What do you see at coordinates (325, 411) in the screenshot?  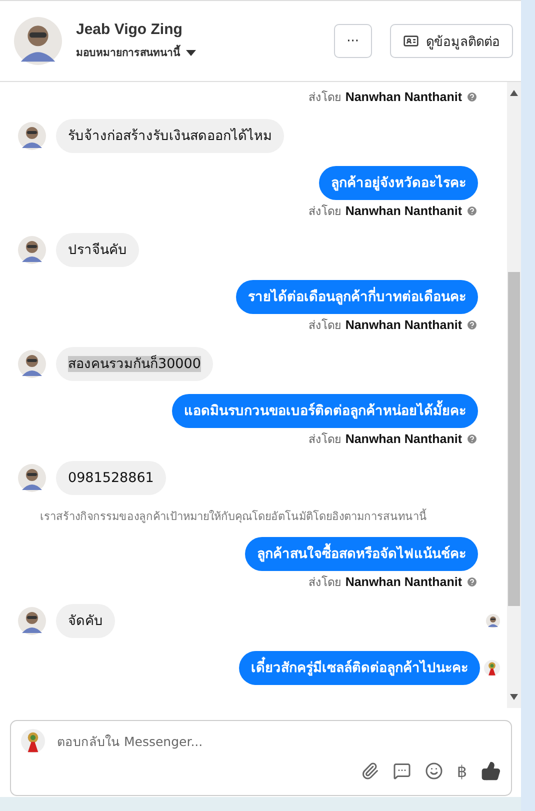 I see `message-bubble: แอดมินรบกวนขอเบอร์ติดต่อลูกค้าหน่อยได้มั้ยคะ` at bounding box center [325, 411].